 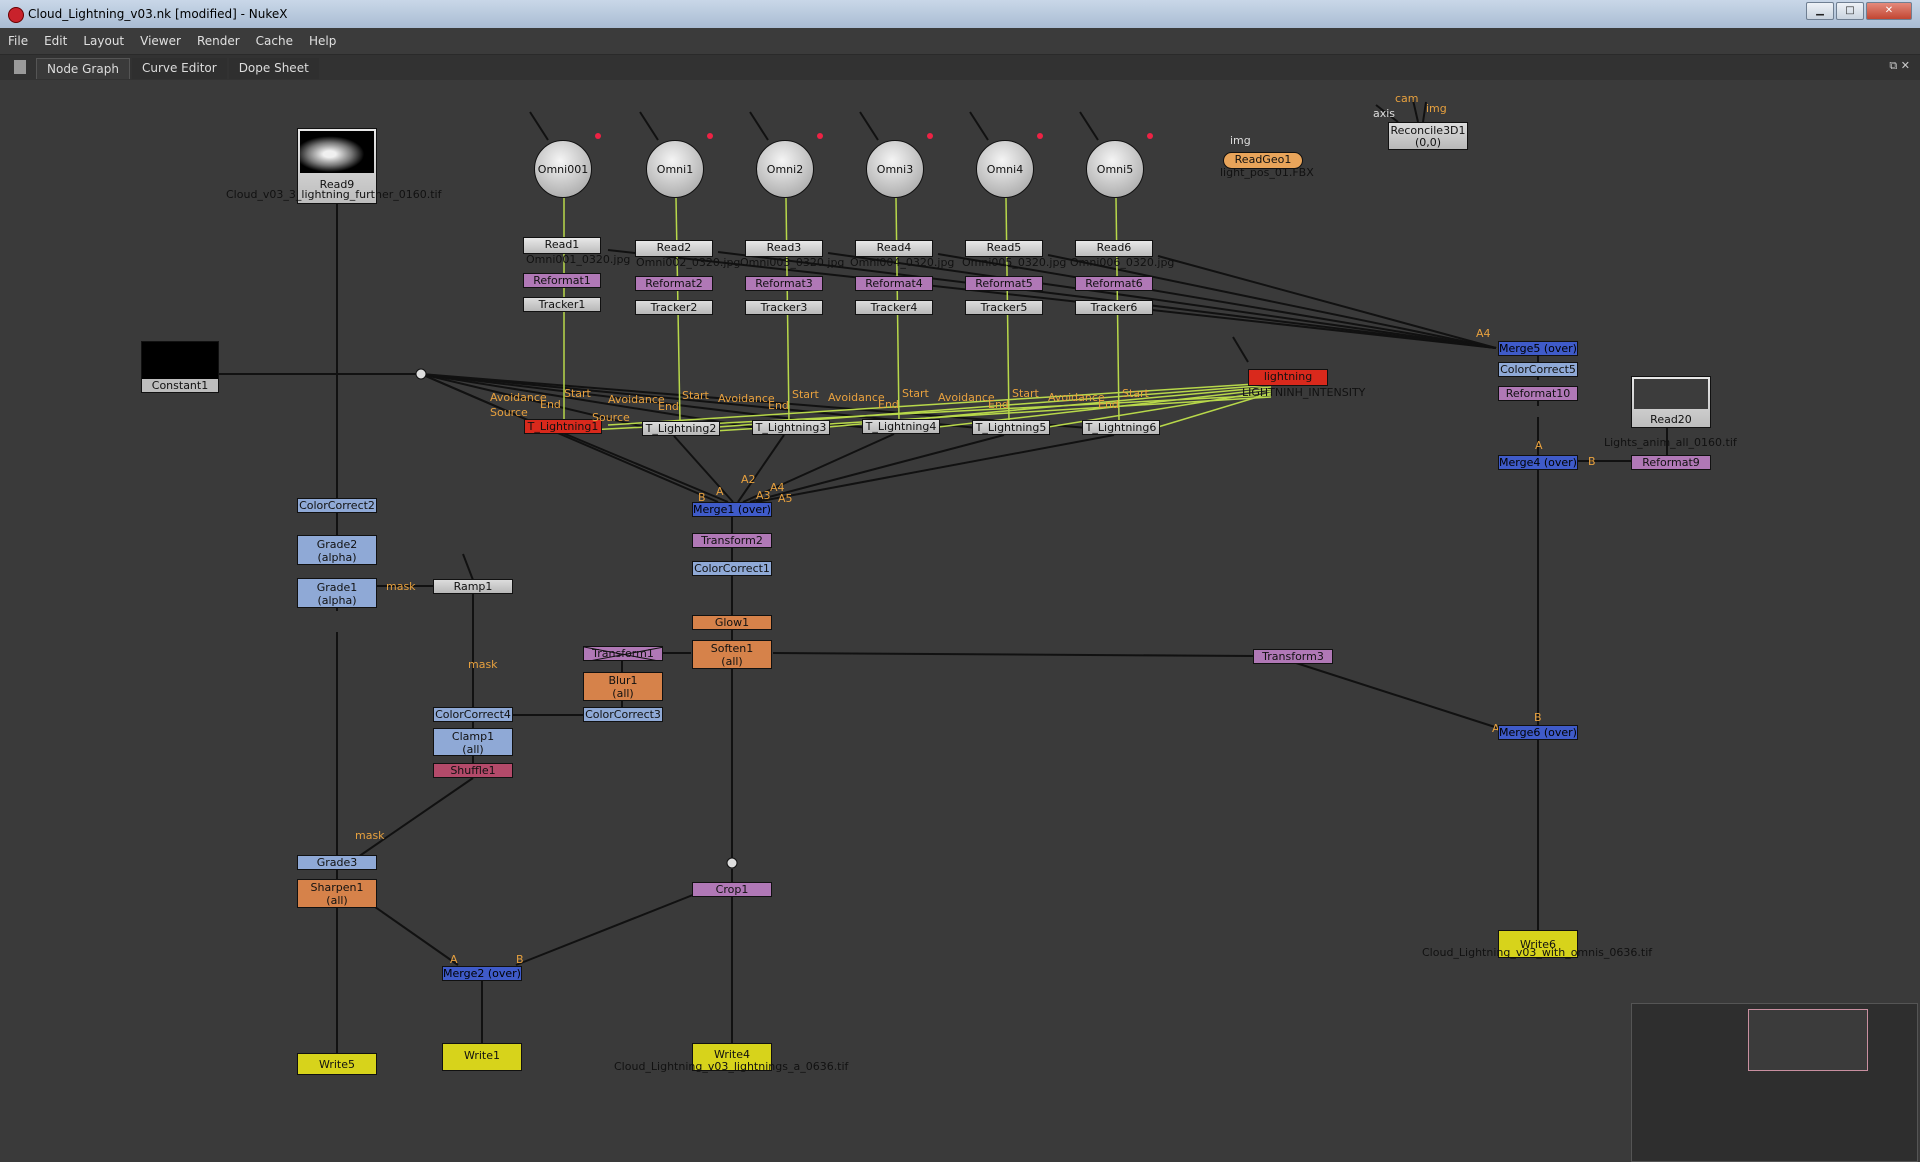 What do you see at coordinates (1538, 732) in the screenshot?
I see `merge6-node: Merge6 (over)` at bounding box center [1538, 732].